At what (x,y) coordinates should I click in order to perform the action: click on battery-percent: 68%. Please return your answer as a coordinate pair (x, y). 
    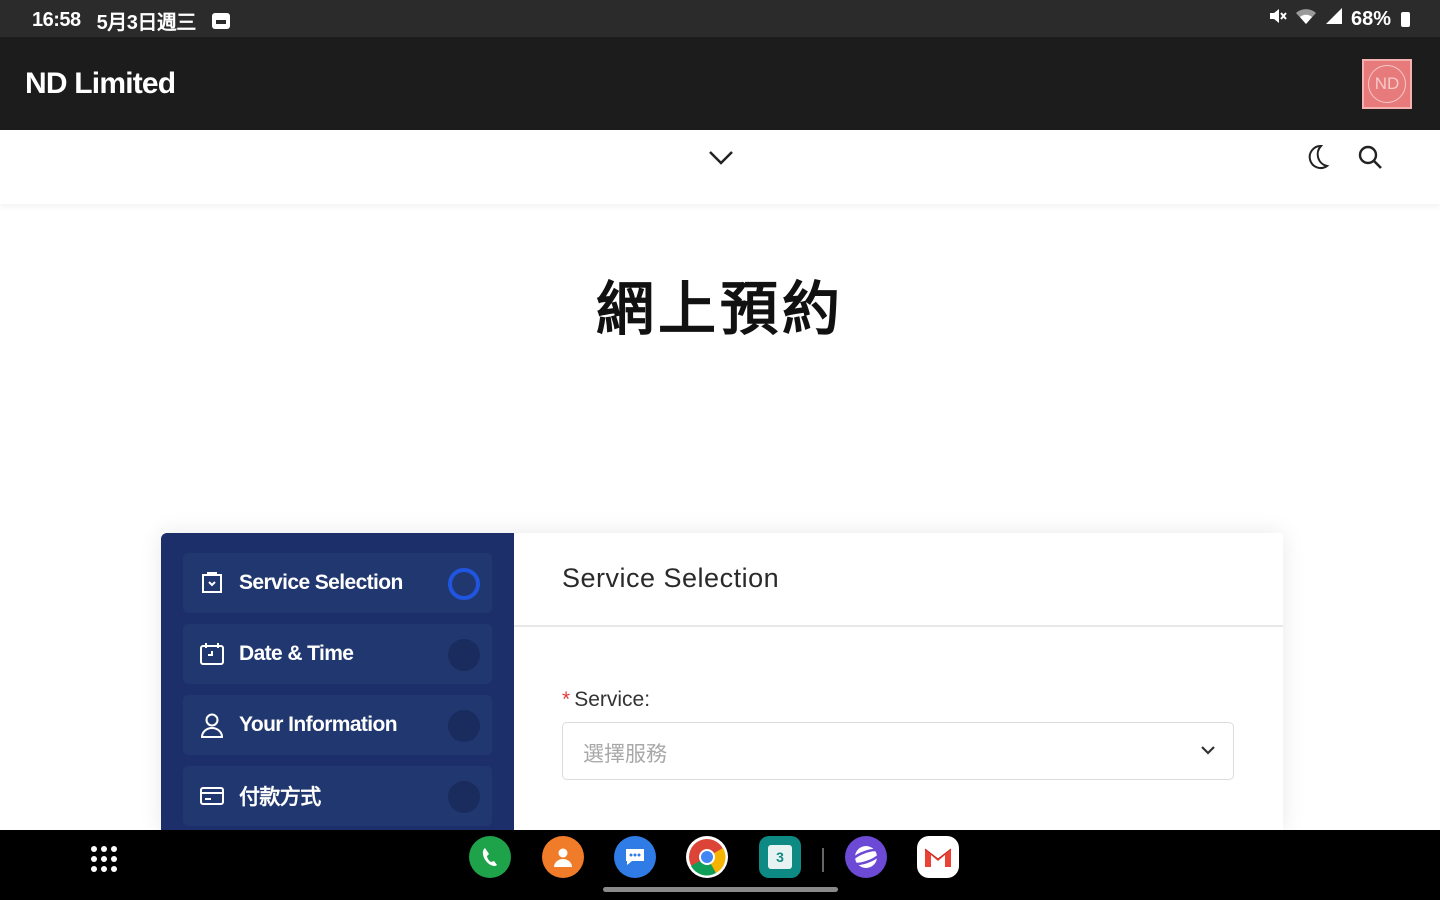
    Looking at the image, I should click on (1370, 18).